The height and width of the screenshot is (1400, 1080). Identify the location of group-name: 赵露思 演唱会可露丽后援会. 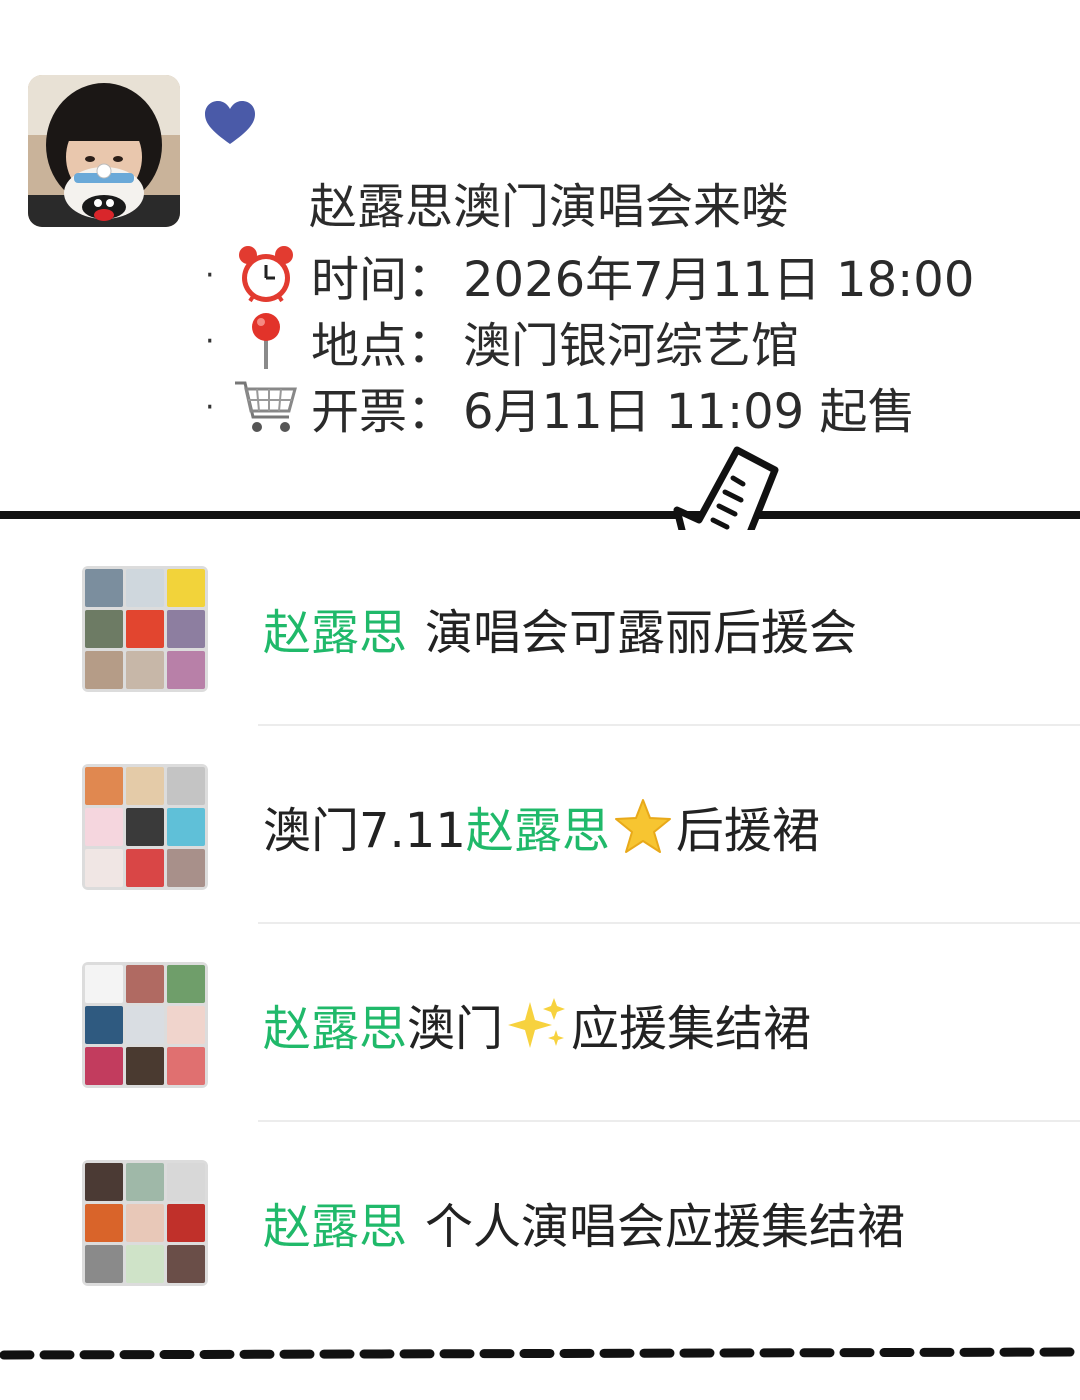
(560, 628).